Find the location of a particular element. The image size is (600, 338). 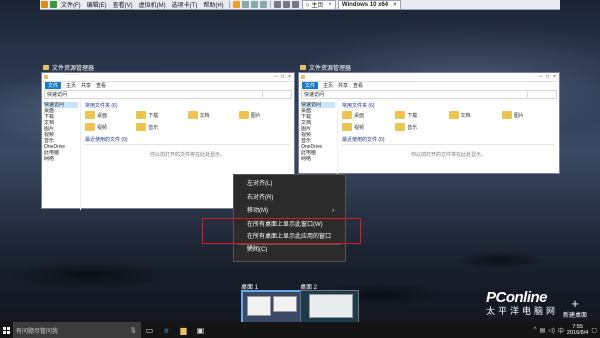

quick-access-icon is located at coordinates (46, 77).